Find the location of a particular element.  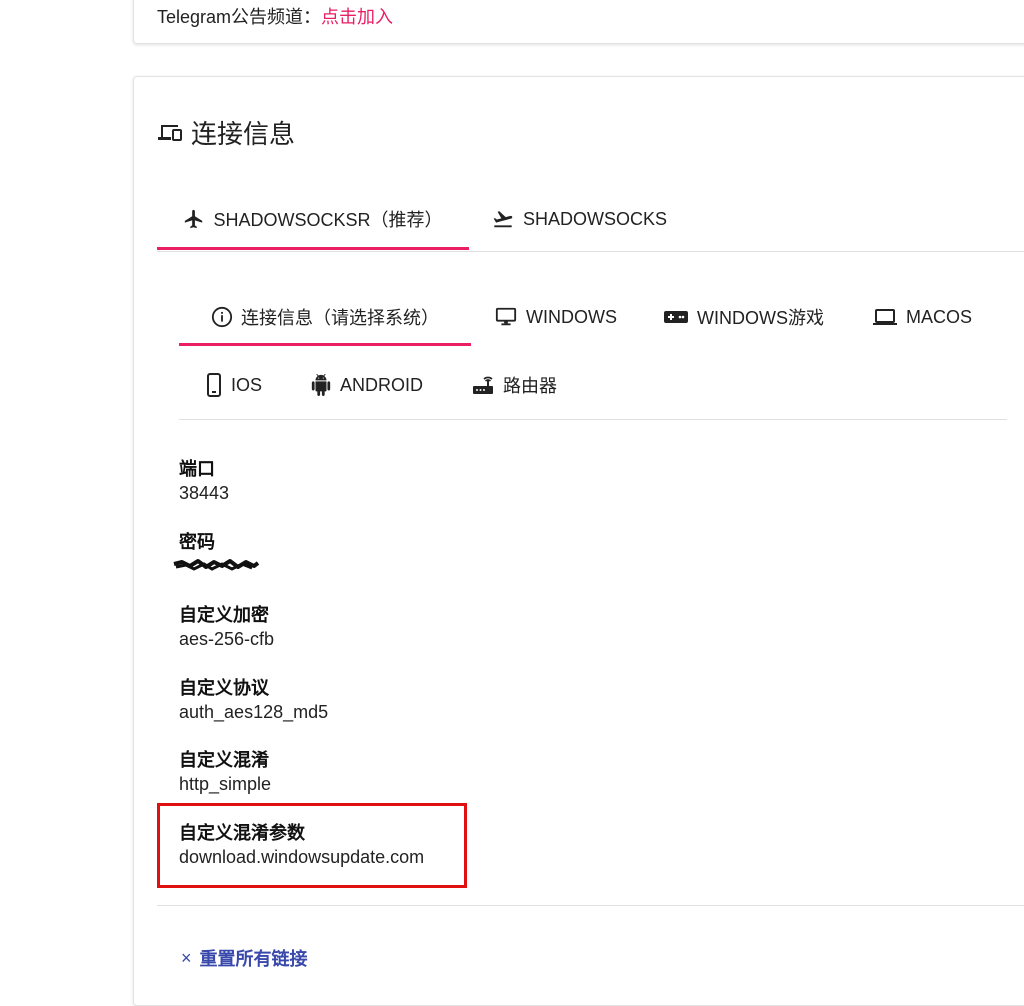

tab-windows-games: WINDOWS游戏 is located at coordinates (743, 317).